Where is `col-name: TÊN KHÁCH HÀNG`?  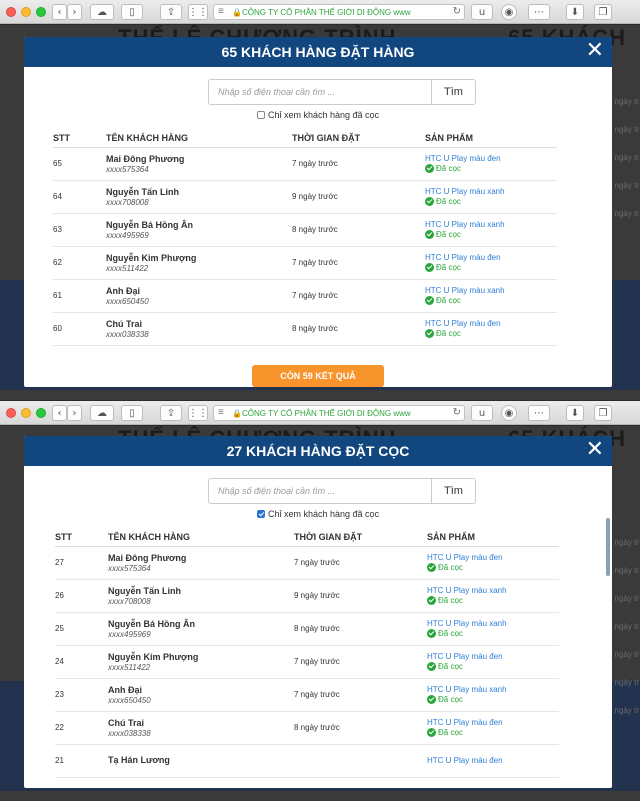 col-name: TÊN KHÁCH HÀNG is located at coordinates (199, 138).